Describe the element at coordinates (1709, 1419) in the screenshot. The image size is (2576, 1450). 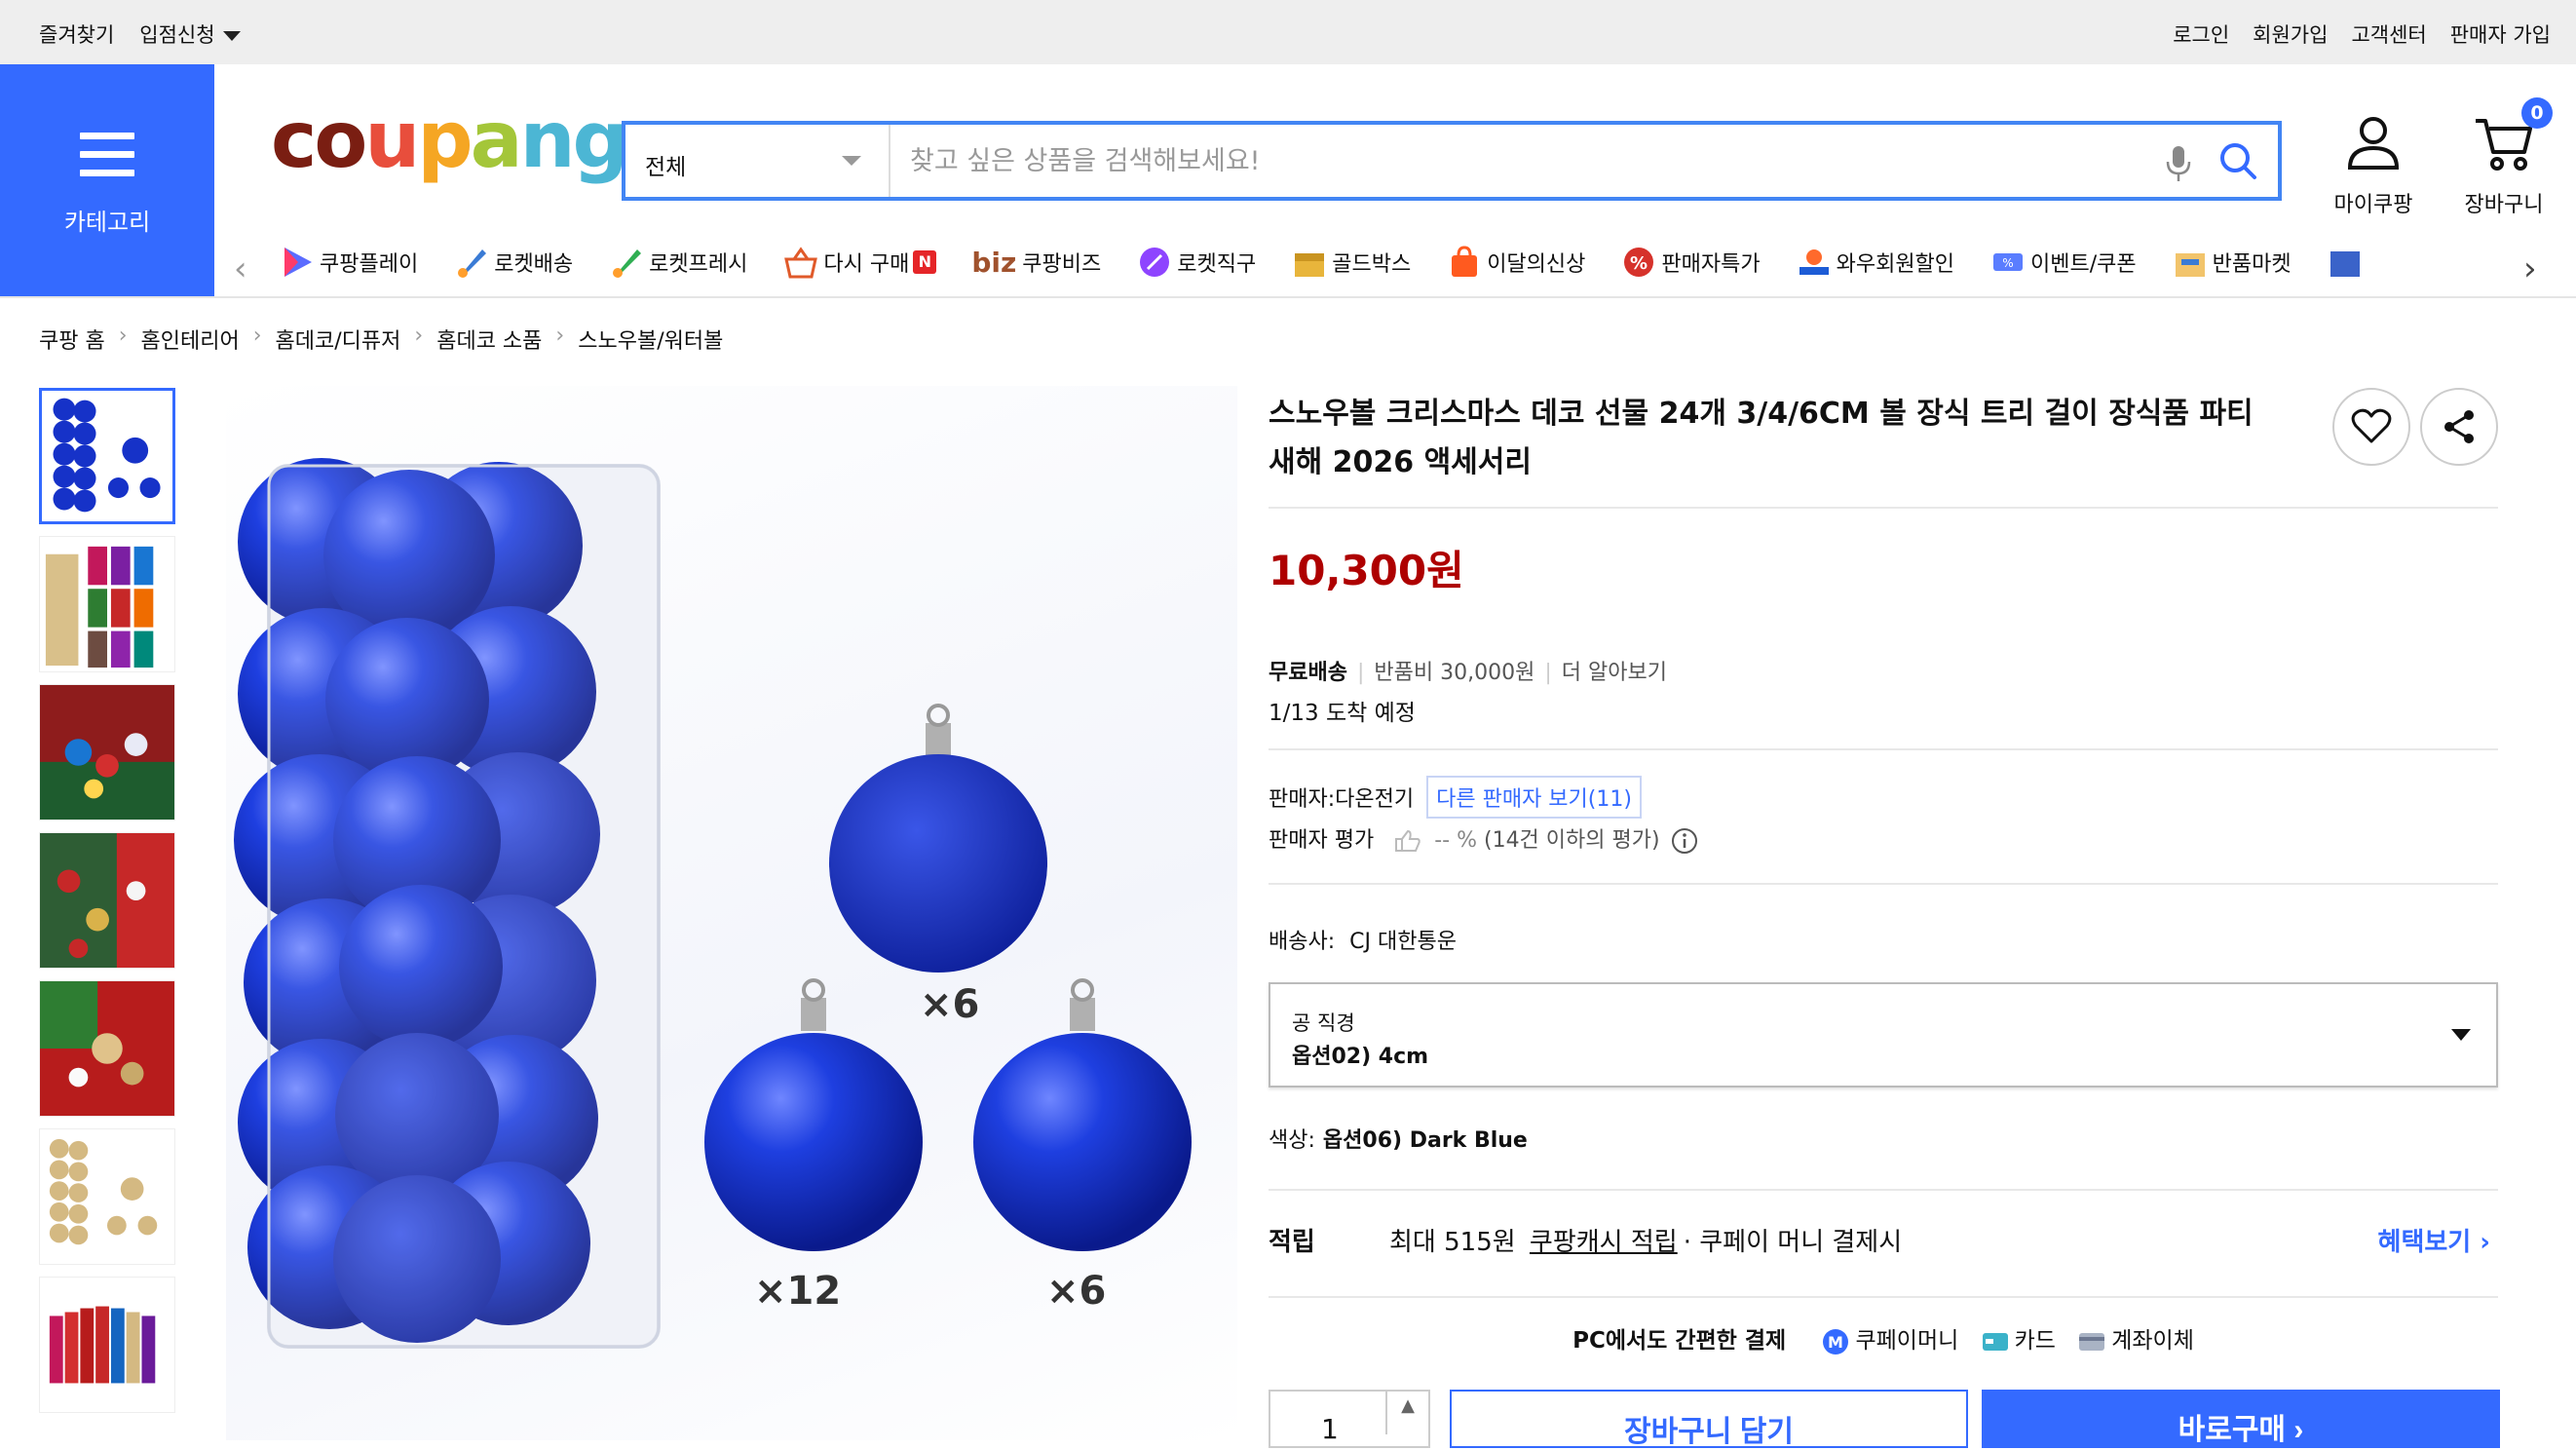
I see `add-to-cart-button: 장바구니 담기` at that location.